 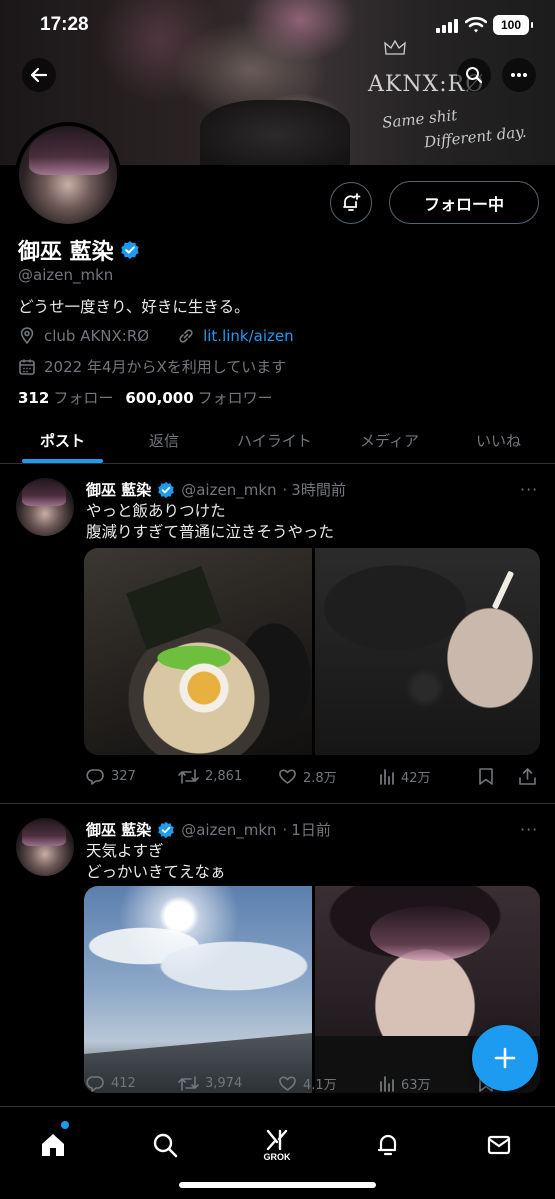 What do you see at coordinates (62, 461) in the screenshot?
I see `active-tab-indicator` at bounding box center [62, 461].